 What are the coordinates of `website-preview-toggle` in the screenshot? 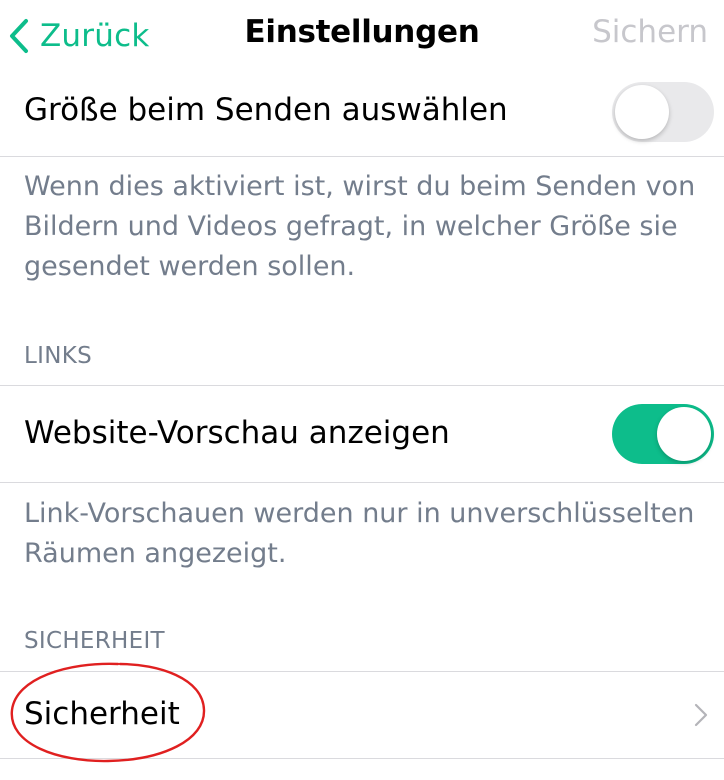 It's located at (663, 434).